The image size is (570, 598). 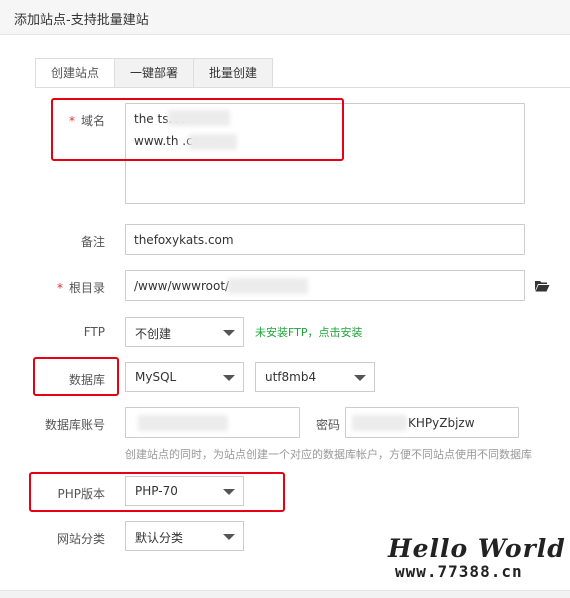 I want to click on tab-create-site: 创建站点, so click(x=75, y=73).